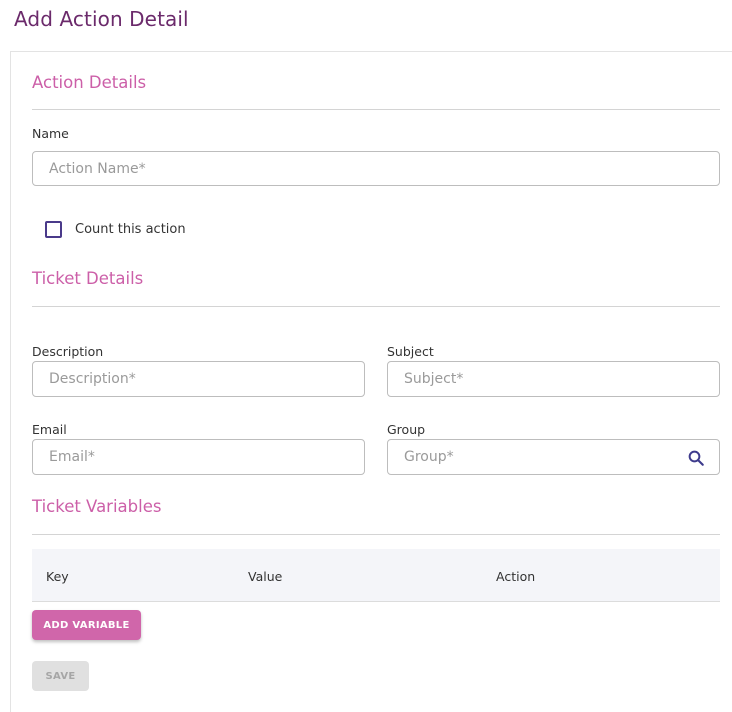 The image size is (732, 712). What do you see at coordinates (88, 278) in the screenshot?
I see `section-title-ticket-details: Ticket Details` at bounding box center [88, 278].